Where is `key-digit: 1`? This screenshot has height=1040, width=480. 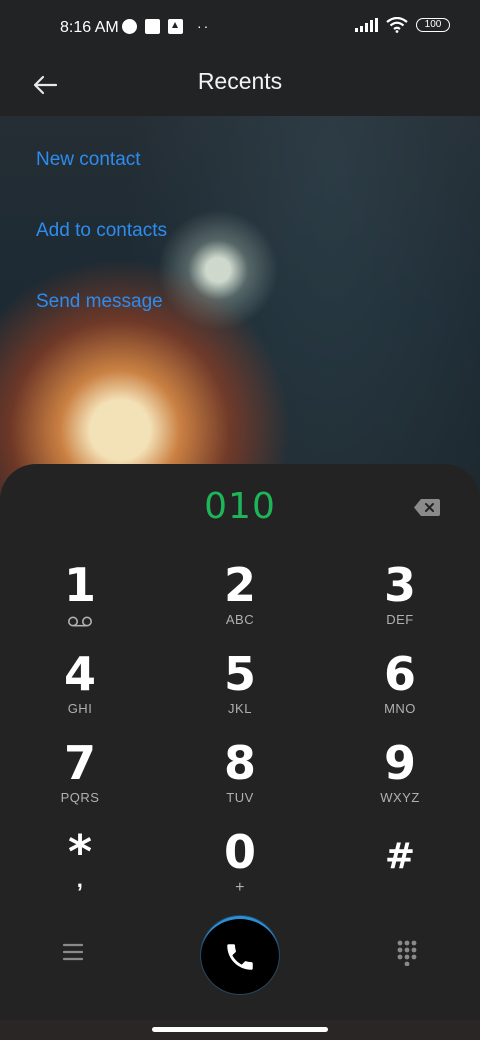
key-digit: 1 is located at coordinates (79, 585).